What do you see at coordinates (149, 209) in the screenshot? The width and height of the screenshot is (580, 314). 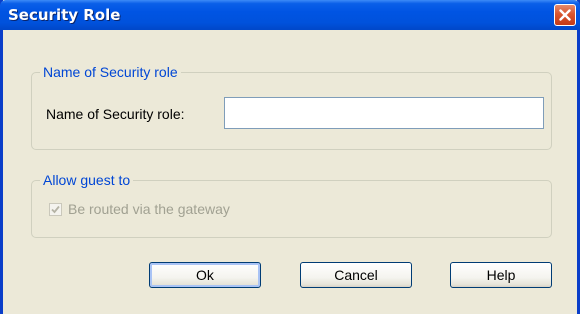 I see `gateway-route-label: Be routed via the gateway` at bounding box center [149, 209].